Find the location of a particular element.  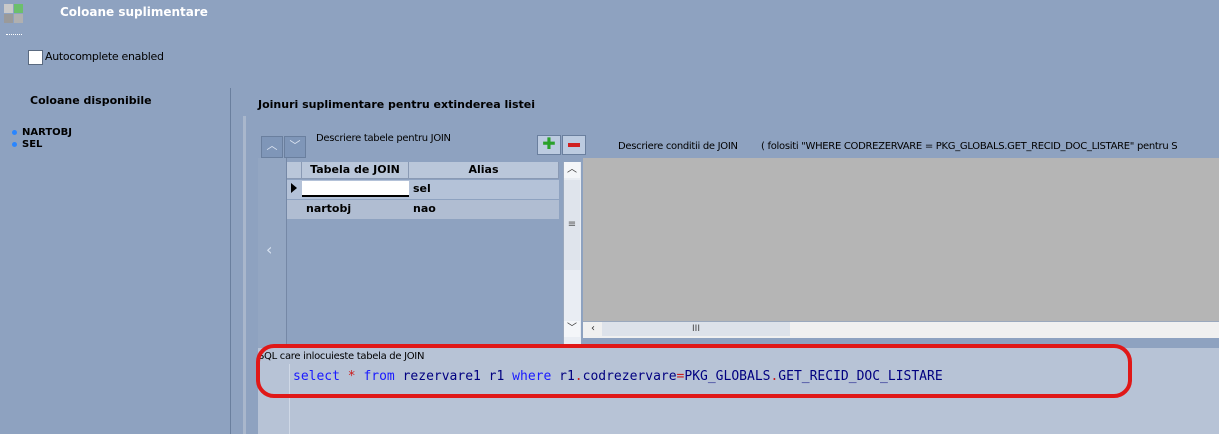

scroll-down-icon: ﹀ is located at coordinates (572, 329).